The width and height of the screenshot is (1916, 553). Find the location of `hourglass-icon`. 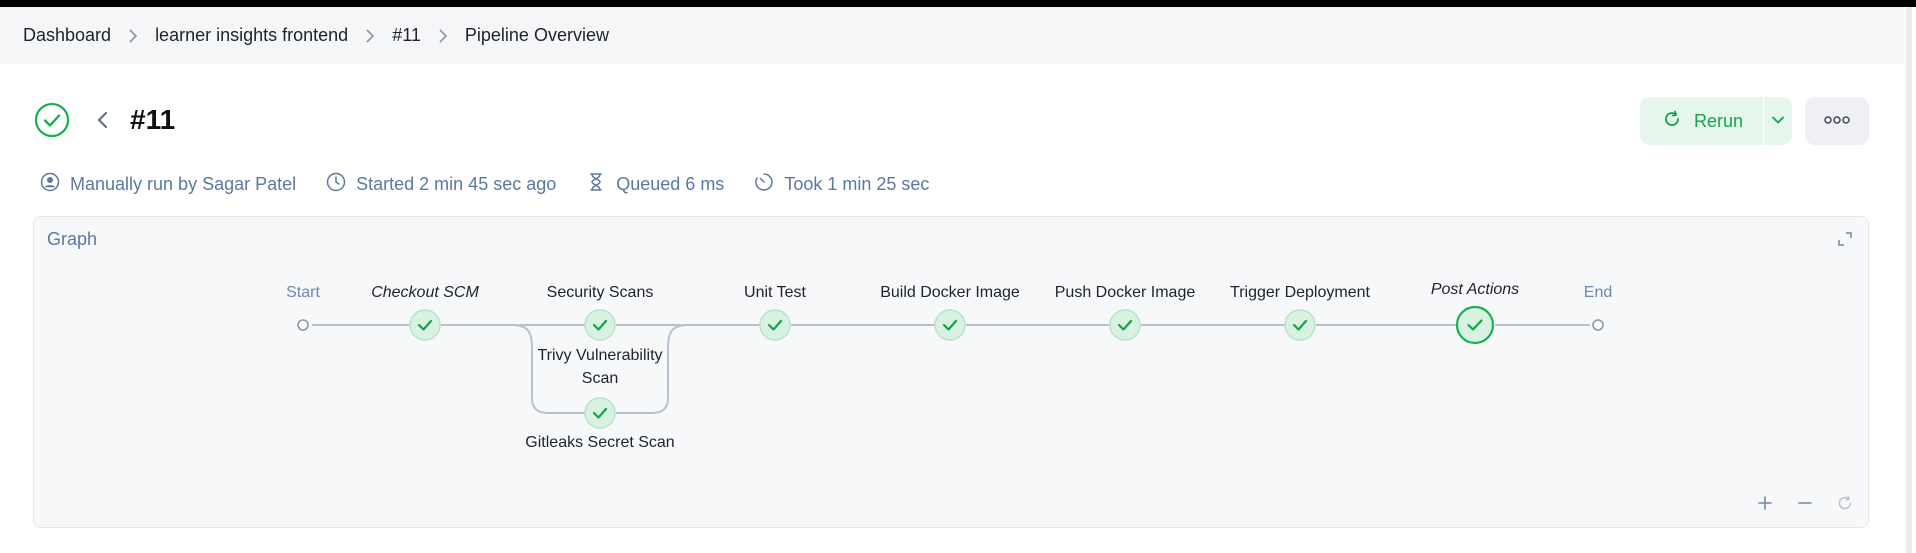

hourglass-icon is located at coordinates (596, 184).